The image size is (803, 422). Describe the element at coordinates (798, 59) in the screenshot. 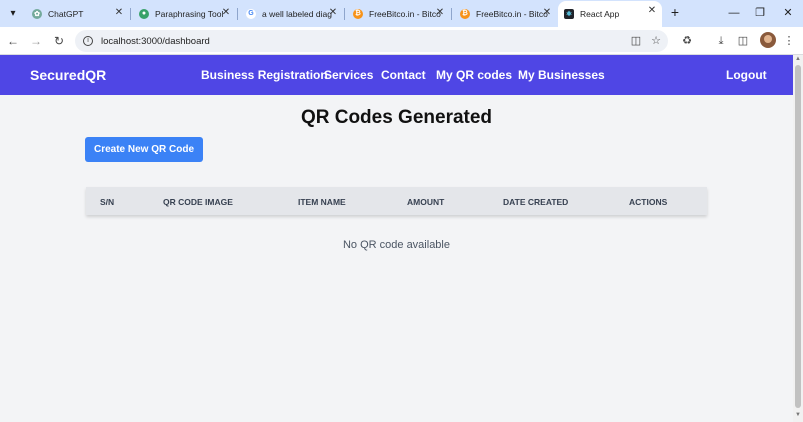

I see `scroll-up-arrow-icon: ▲` at that location.